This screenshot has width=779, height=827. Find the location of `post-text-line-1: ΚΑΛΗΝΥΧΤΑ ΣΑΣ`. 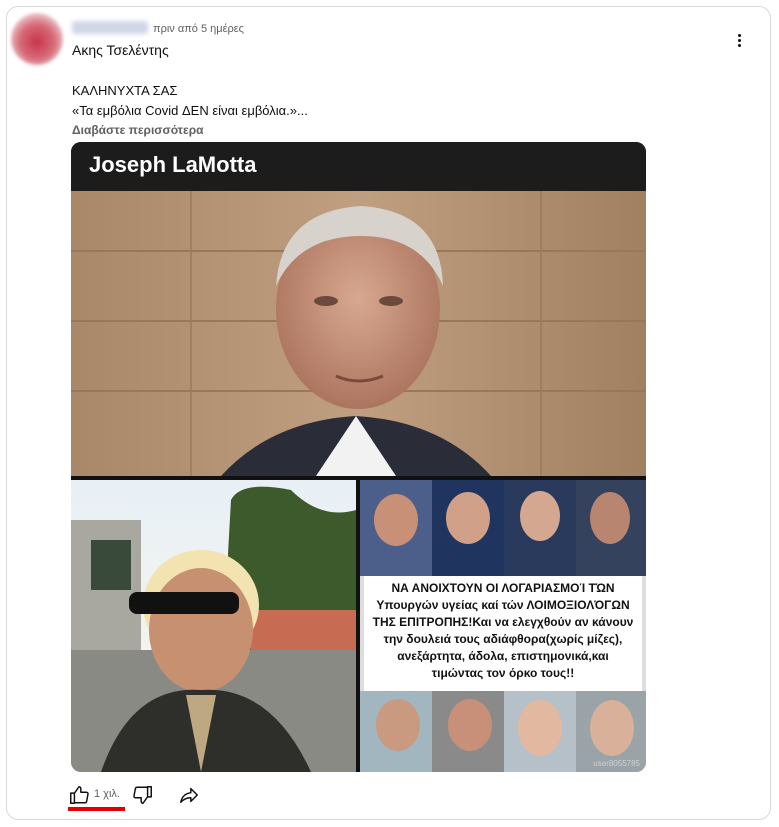

post-text-line-1: ΚΑΛΗΝΥΧΤΑ ΣΑΣ is located at coordinates (125, 90).